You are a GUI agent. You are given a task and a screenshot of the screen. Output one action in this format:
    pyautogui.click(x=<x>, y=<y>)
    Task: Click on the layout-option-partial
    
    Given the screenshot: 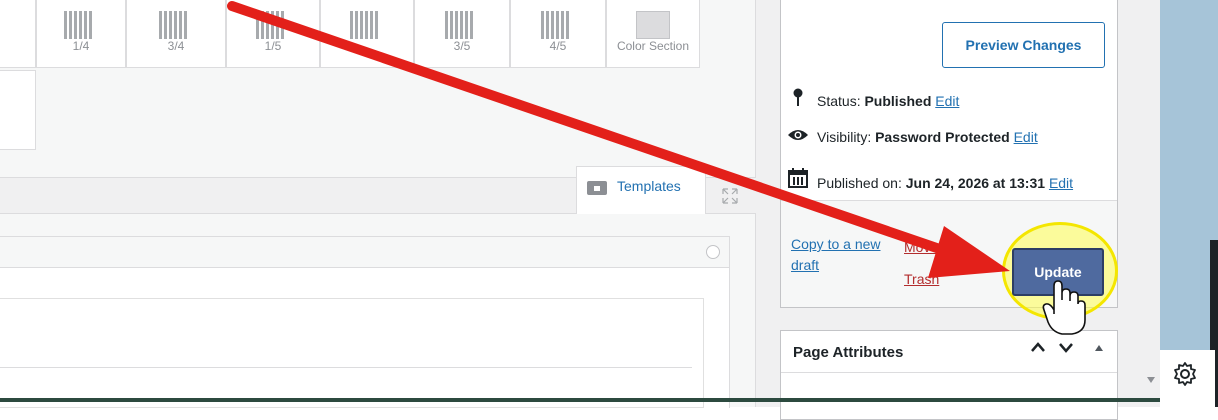 What is the action you would take?
    pyautogui.click(x=18, y=34)
    